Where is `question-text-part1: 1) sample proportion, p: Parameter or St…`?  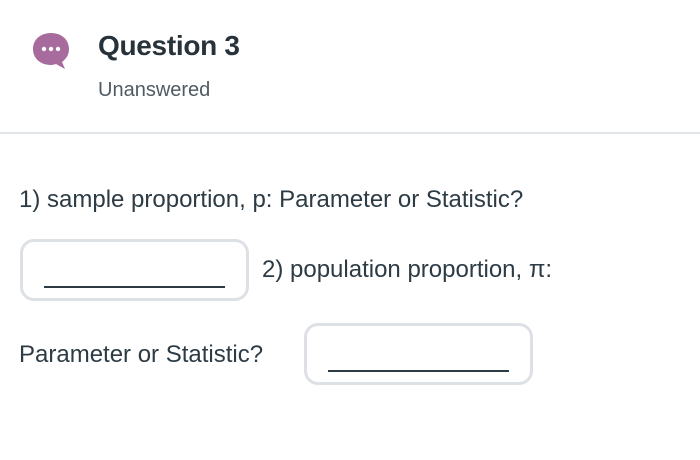 question-text-part1: 1) sample proportion, p: Parameter or St… is located at coordinates (271, 199).